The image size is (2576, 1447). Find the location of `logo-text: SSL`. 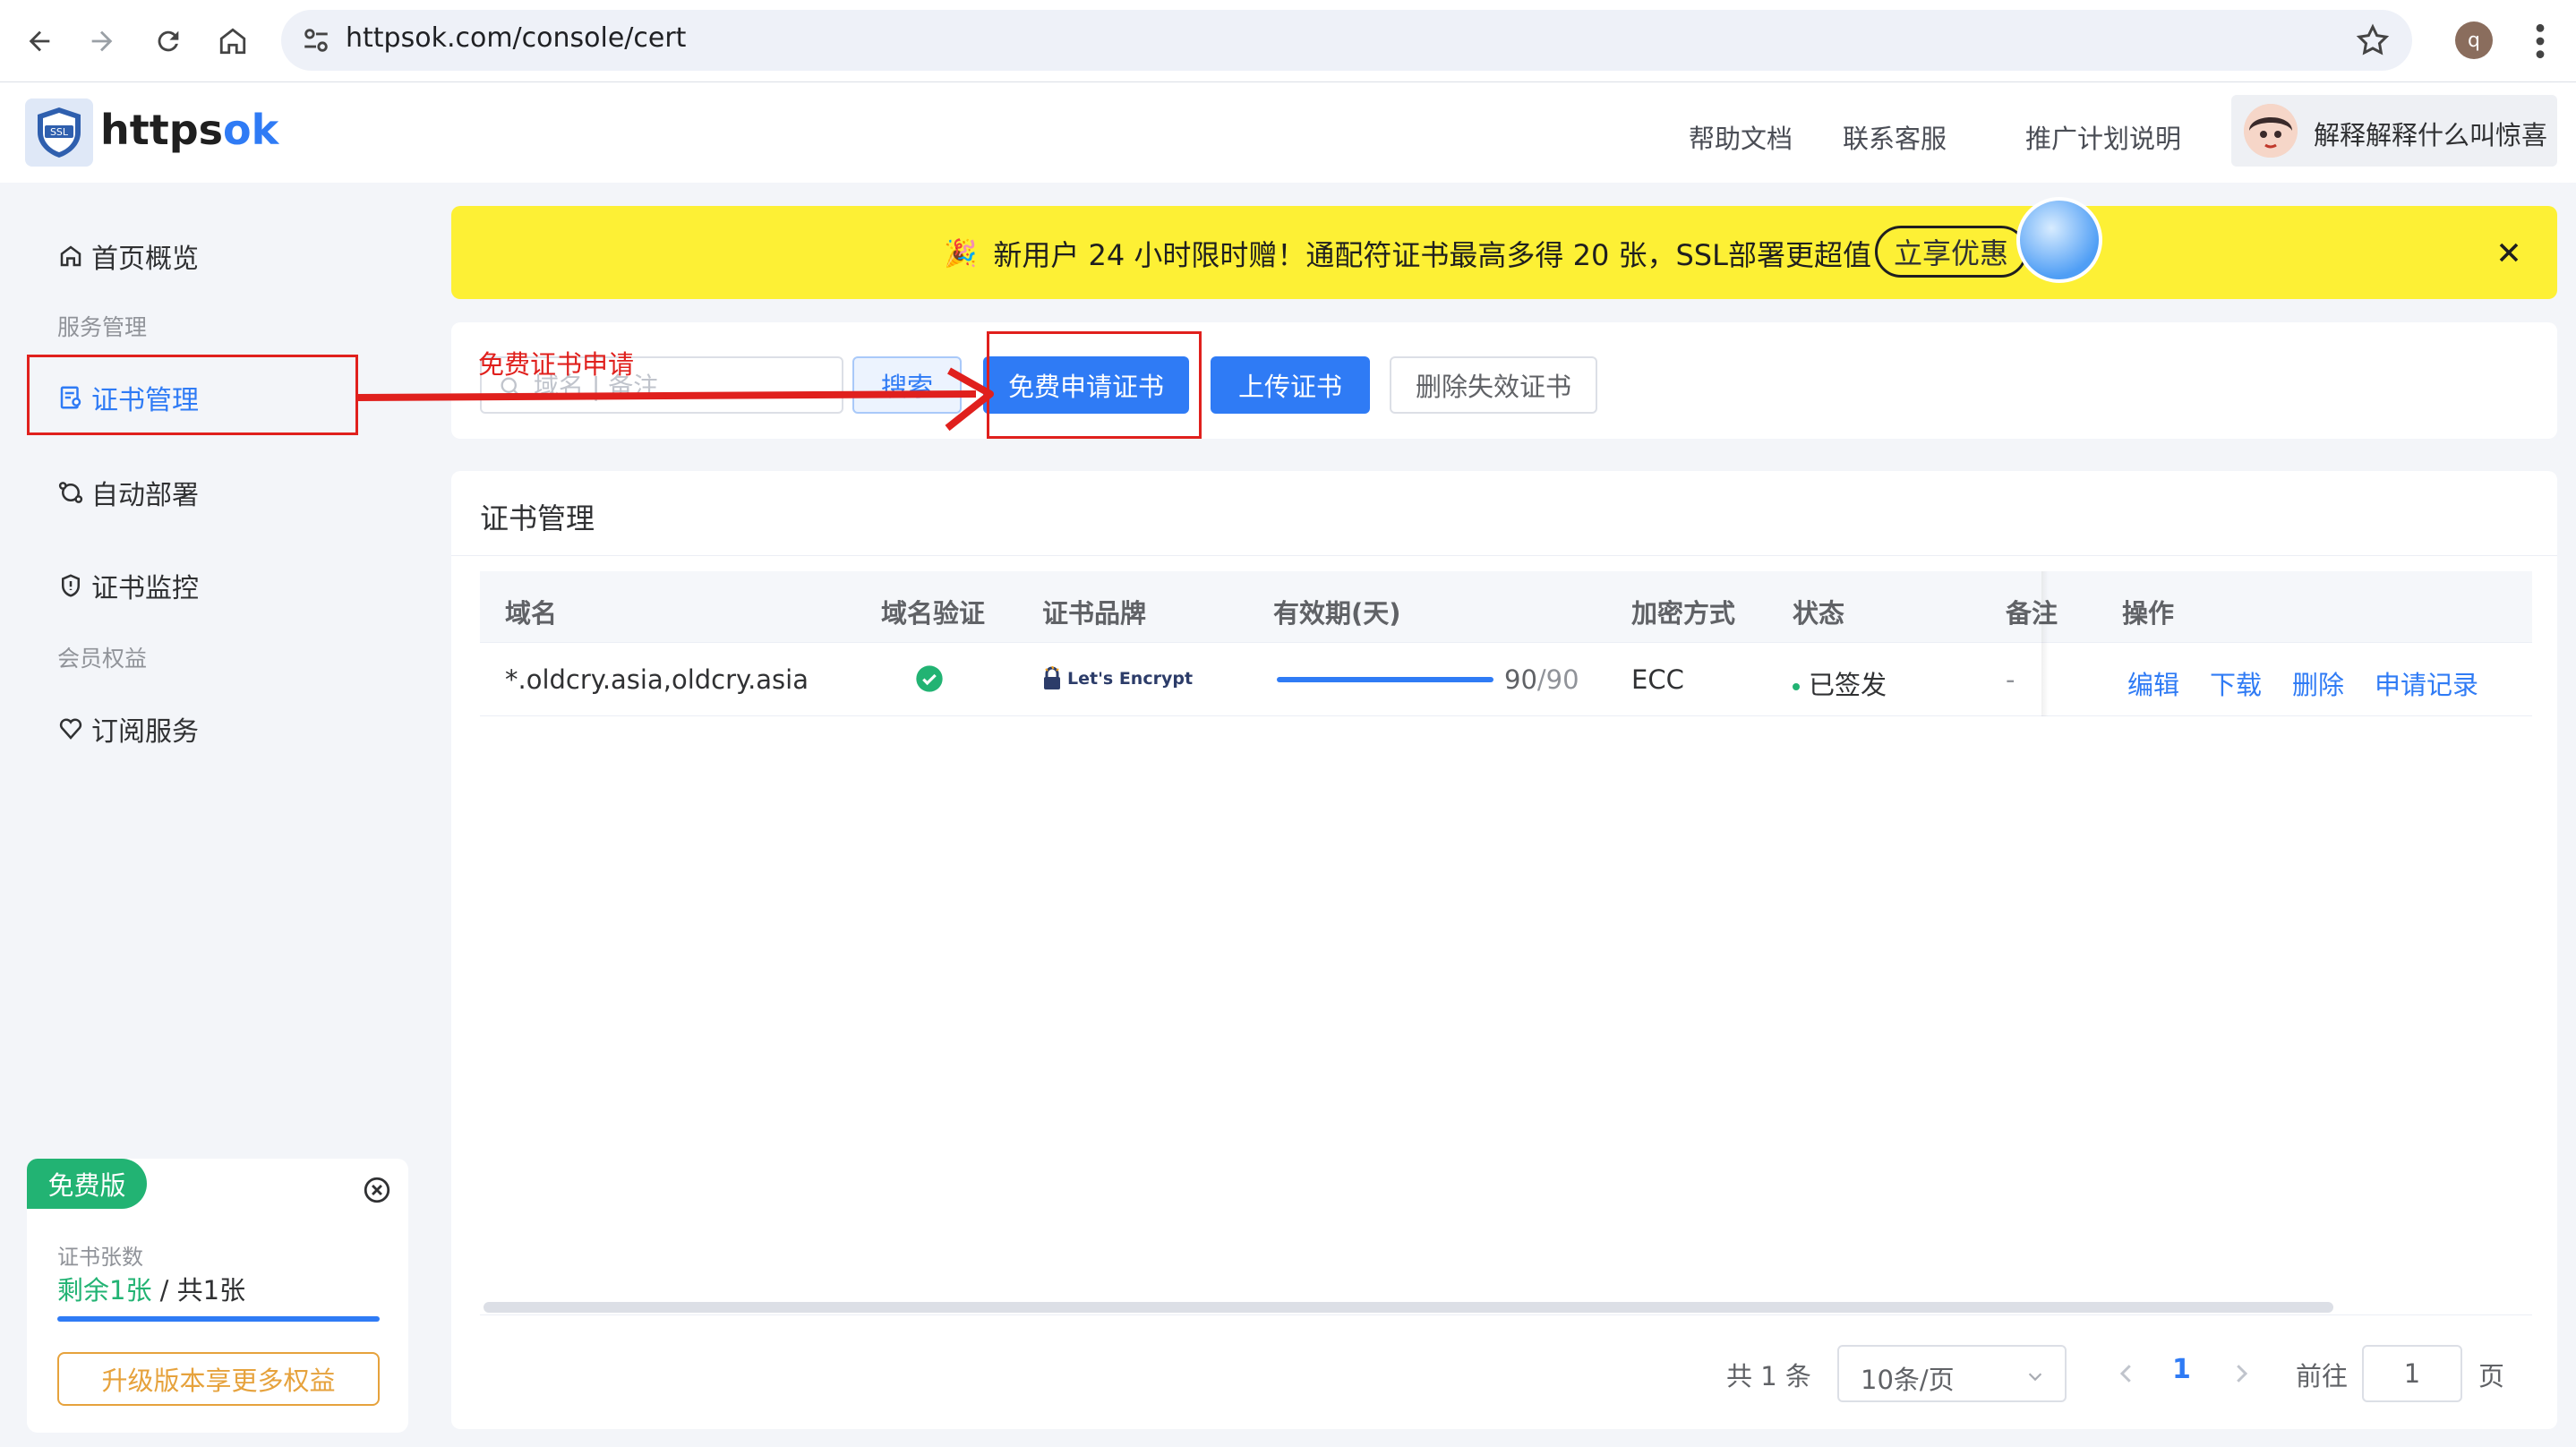

logo-text: SSL is located at coordinates (60, 132).